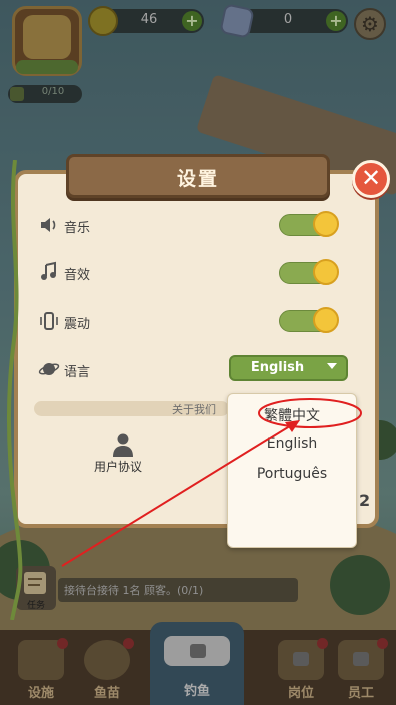 The image size is (396, 705). I want to click on close-button: ✕, so click(371, 179).